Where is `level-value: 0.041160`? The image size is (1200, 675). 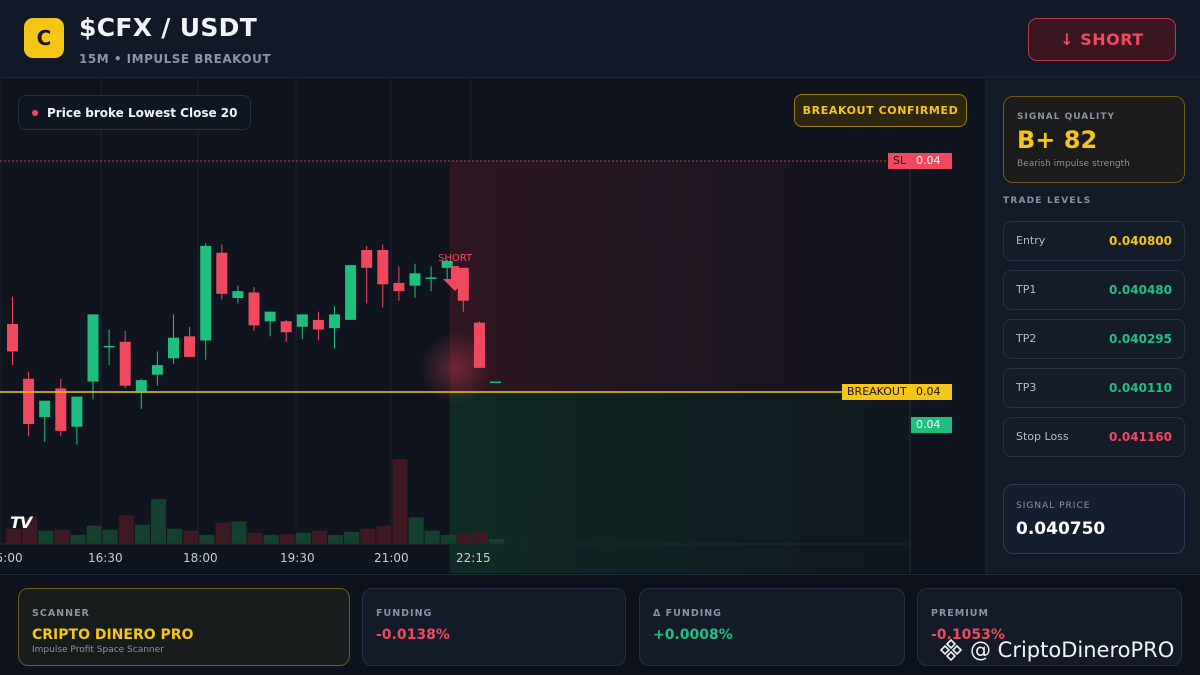
level-value: 0.041160 is located at coordinates (1140, 437).